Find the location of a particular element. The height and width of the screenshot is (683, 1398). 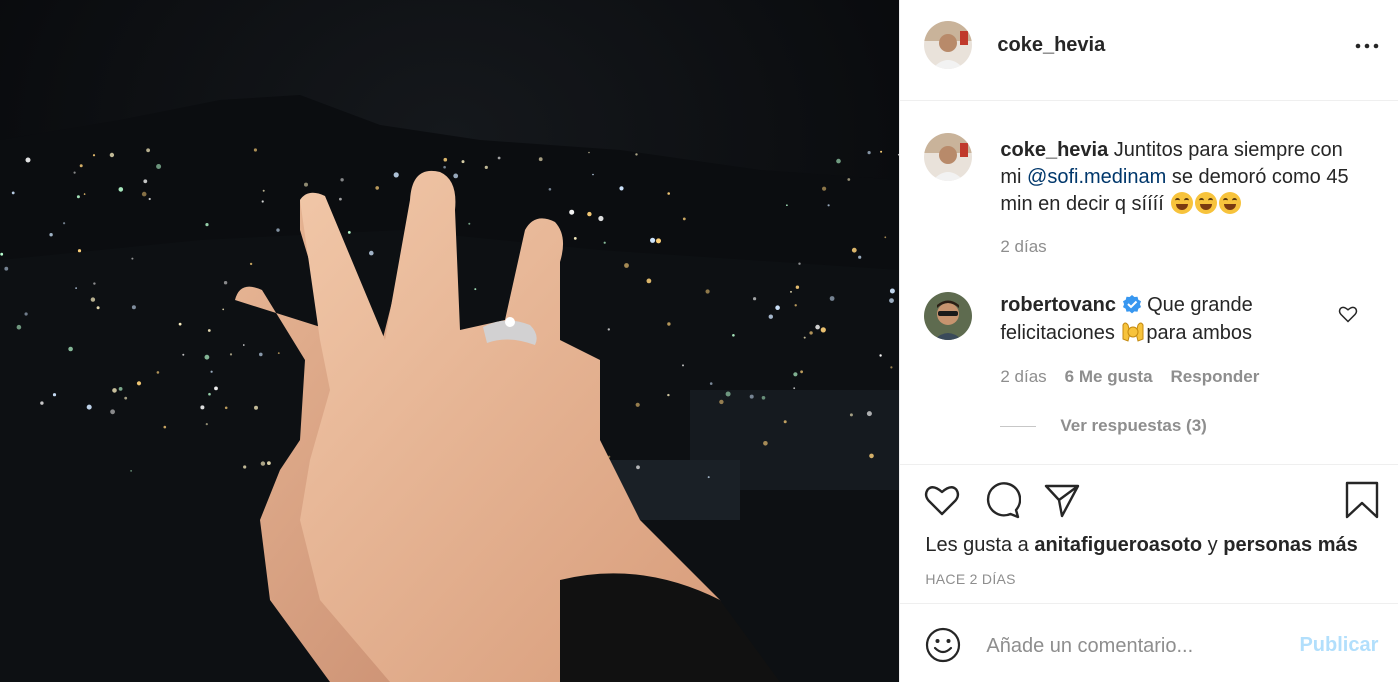

view-replies-button: Ver respuestas (3) is located at coordinates (1103, 426).